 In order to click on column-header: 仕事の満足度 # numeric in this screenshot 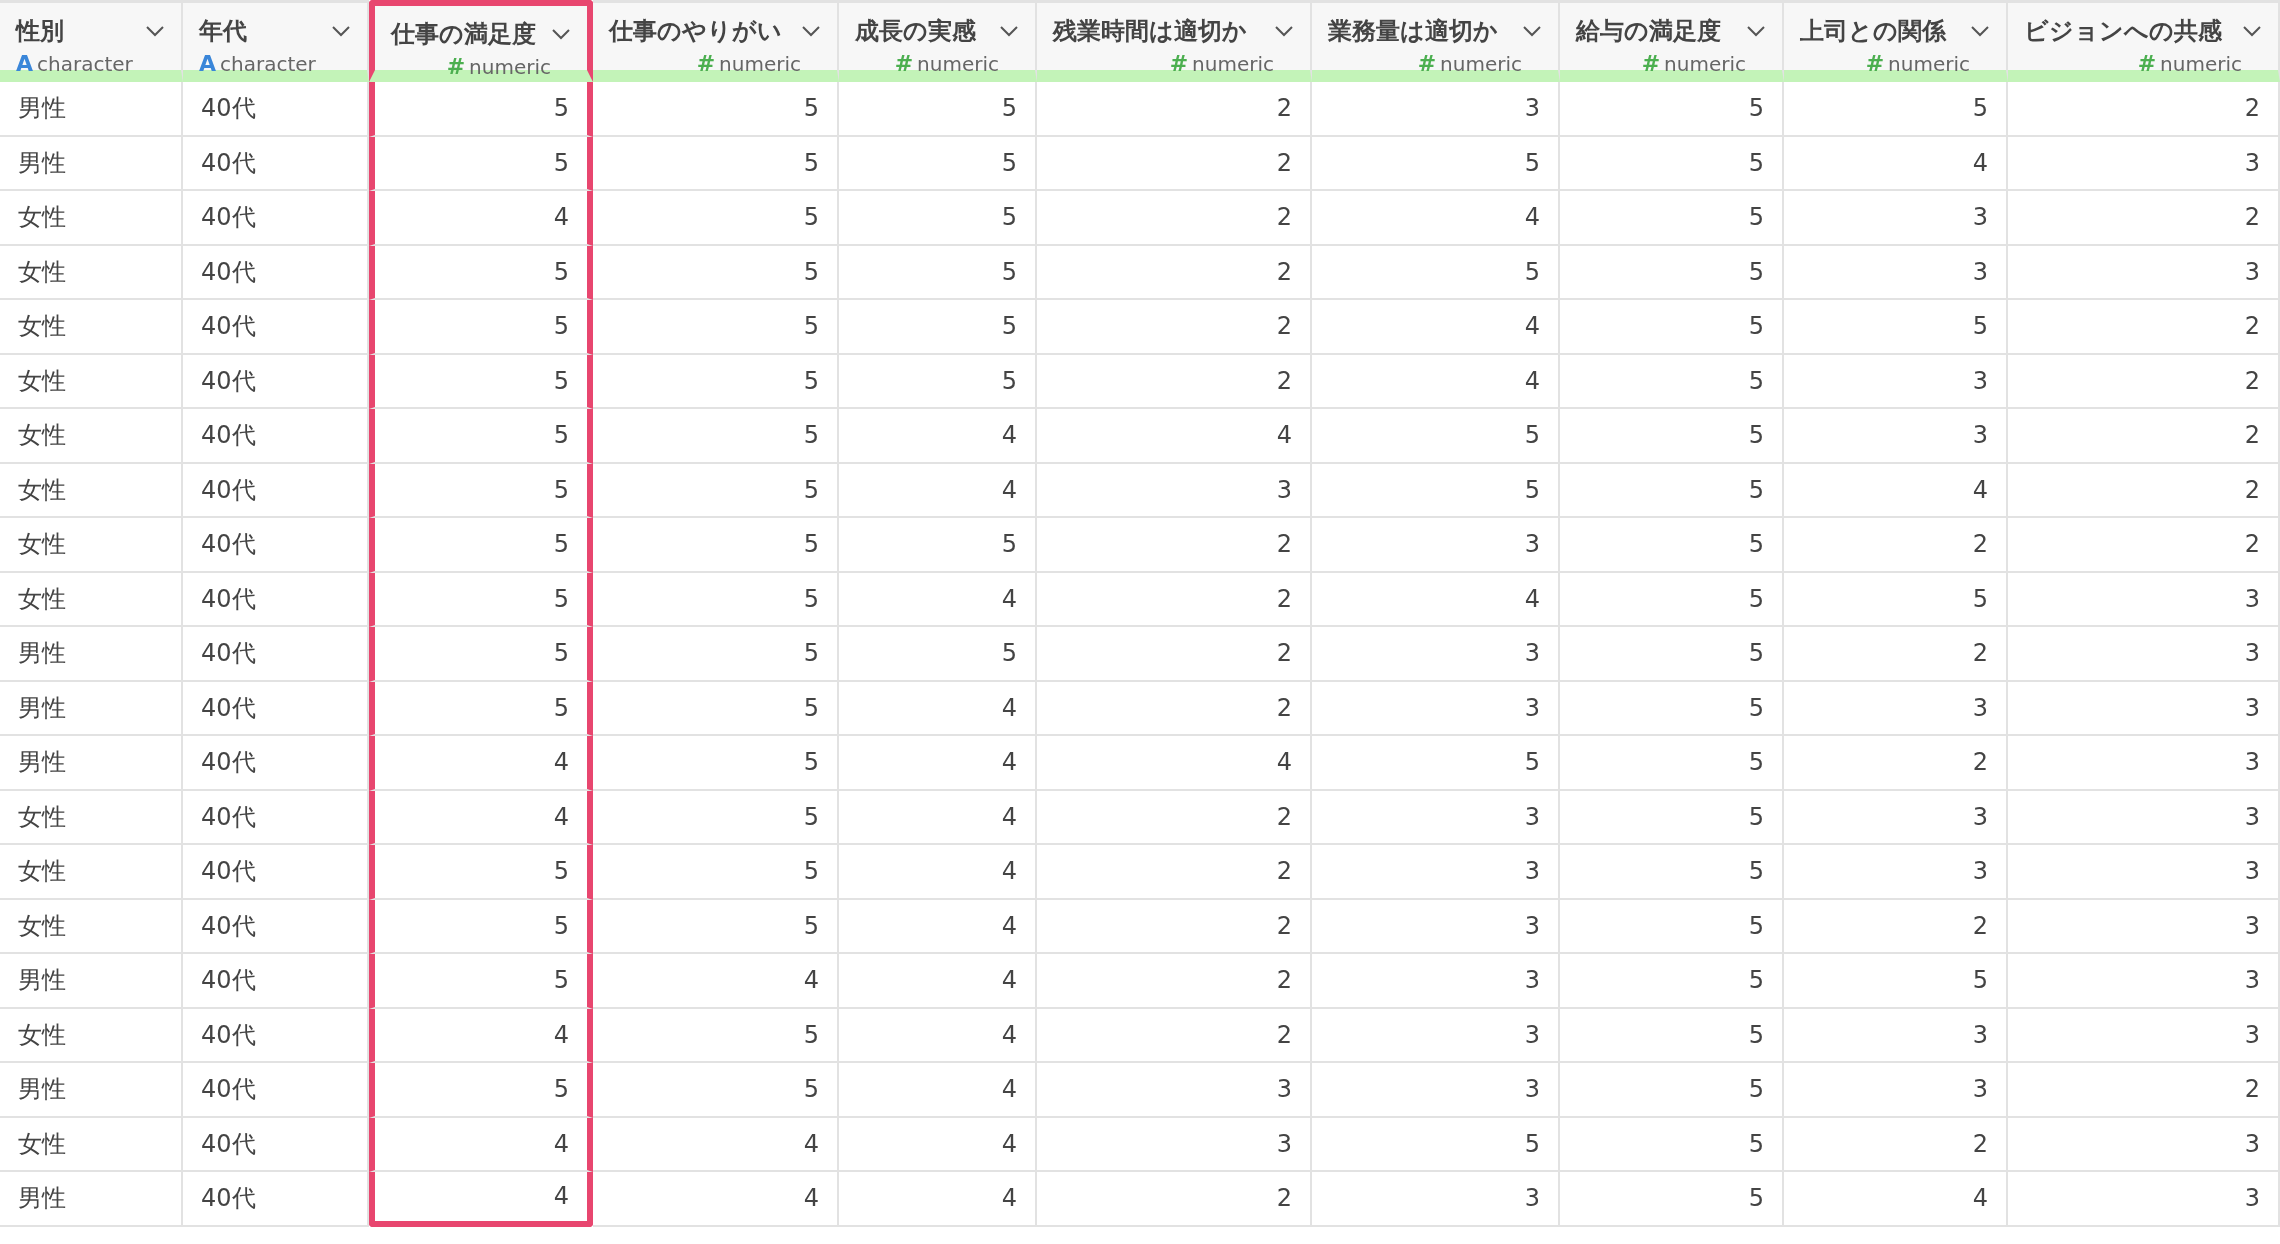, I will do `click(481, 41)`.